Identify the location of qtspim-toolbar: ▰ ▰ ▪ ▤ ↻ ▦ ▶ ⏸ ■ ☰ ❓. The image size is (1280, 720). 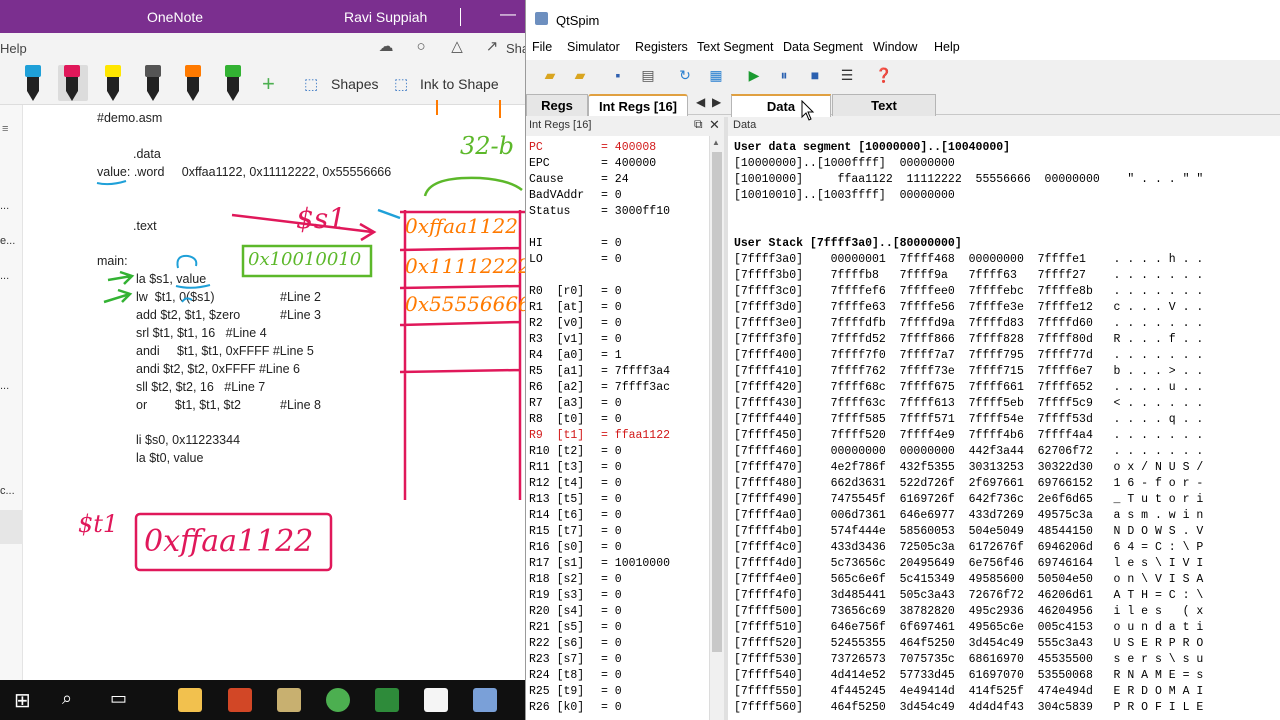
(903, 75).